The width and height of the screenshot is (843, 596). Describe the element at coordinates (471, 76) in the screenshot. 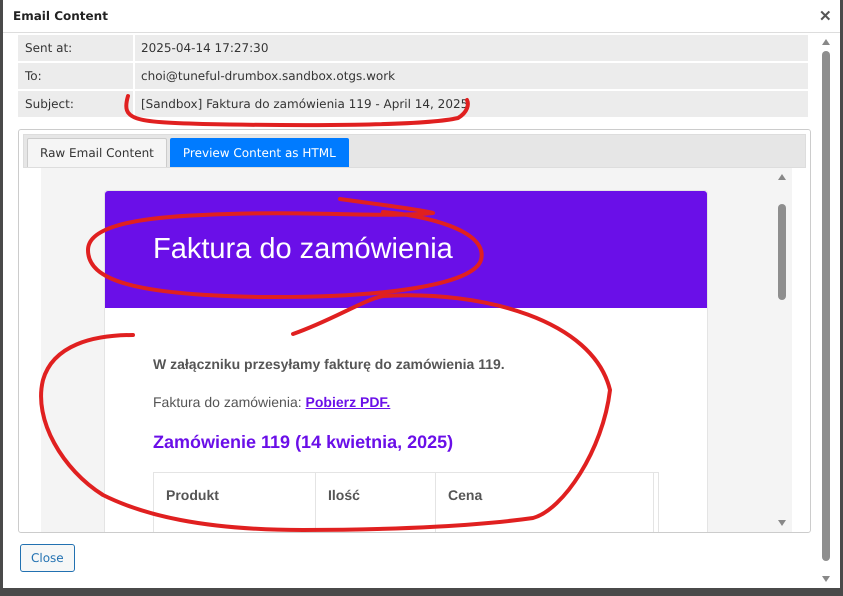

I see `field-value: choi@tuneful-drumbox.sandbox.otgs.work` at that location.